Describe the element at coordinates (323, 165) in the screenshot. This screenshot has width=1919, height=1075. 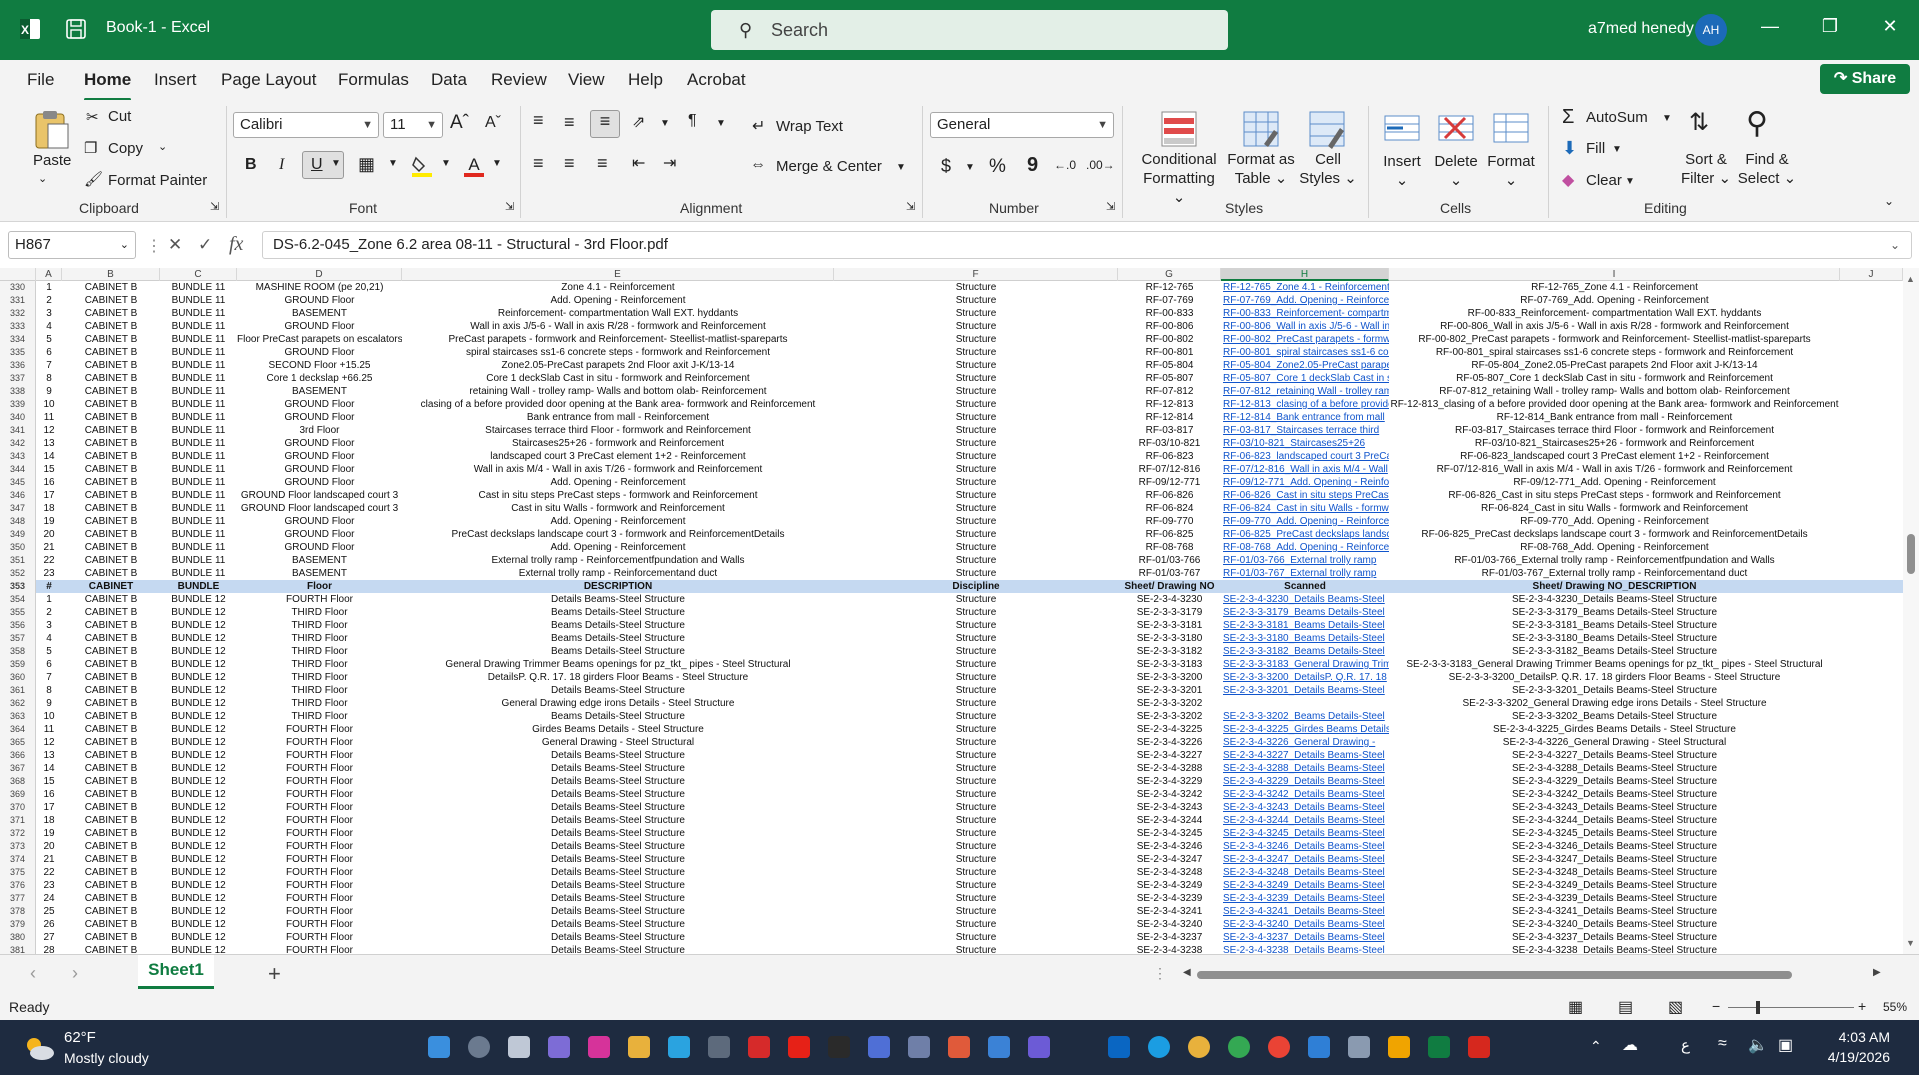
I see `underline-button: U ▼` at that location.